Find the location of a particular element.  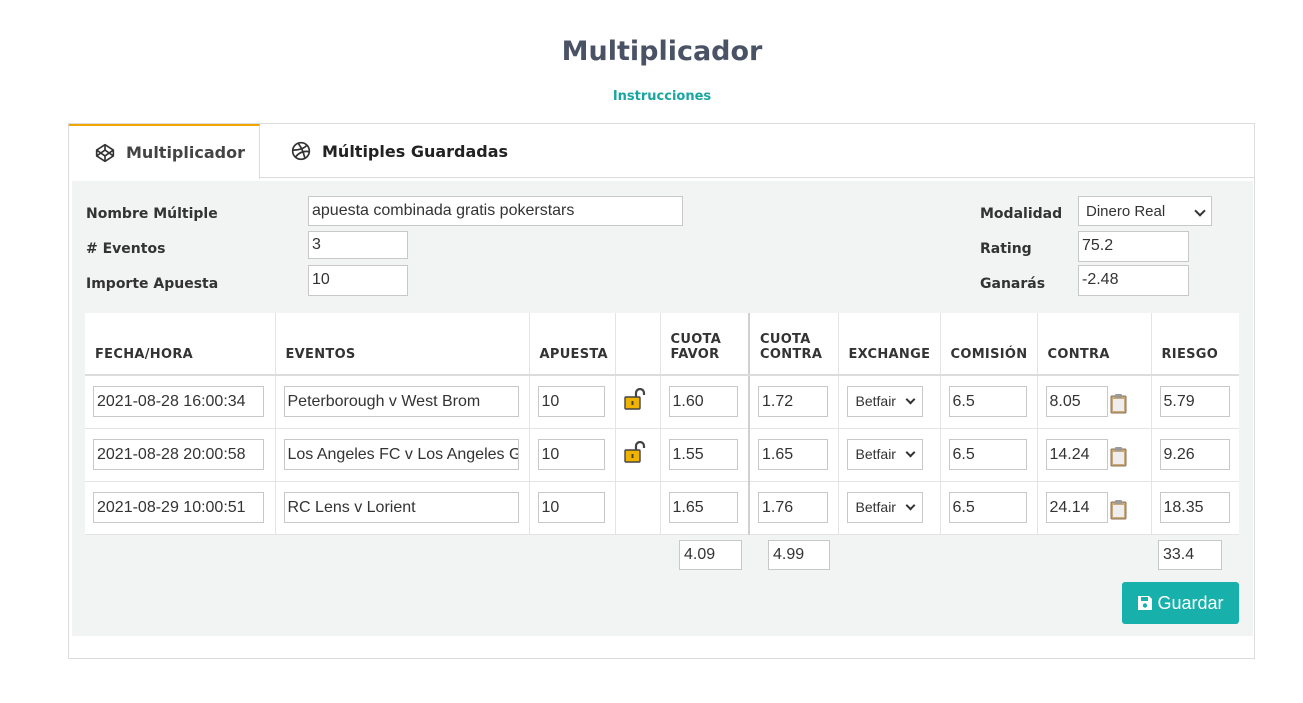

event-input: Peterborough v West Brom is located at coordinates (401, 402).